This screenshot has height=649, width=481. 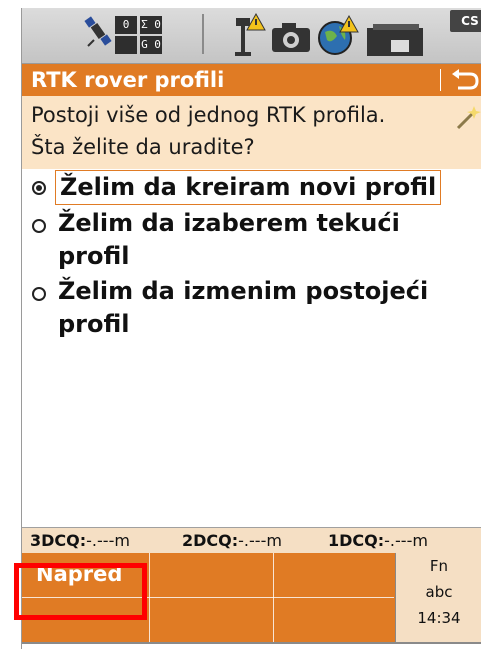 I want to click on function-panel: Fn abc 14:34, so click(x=438, y=597).